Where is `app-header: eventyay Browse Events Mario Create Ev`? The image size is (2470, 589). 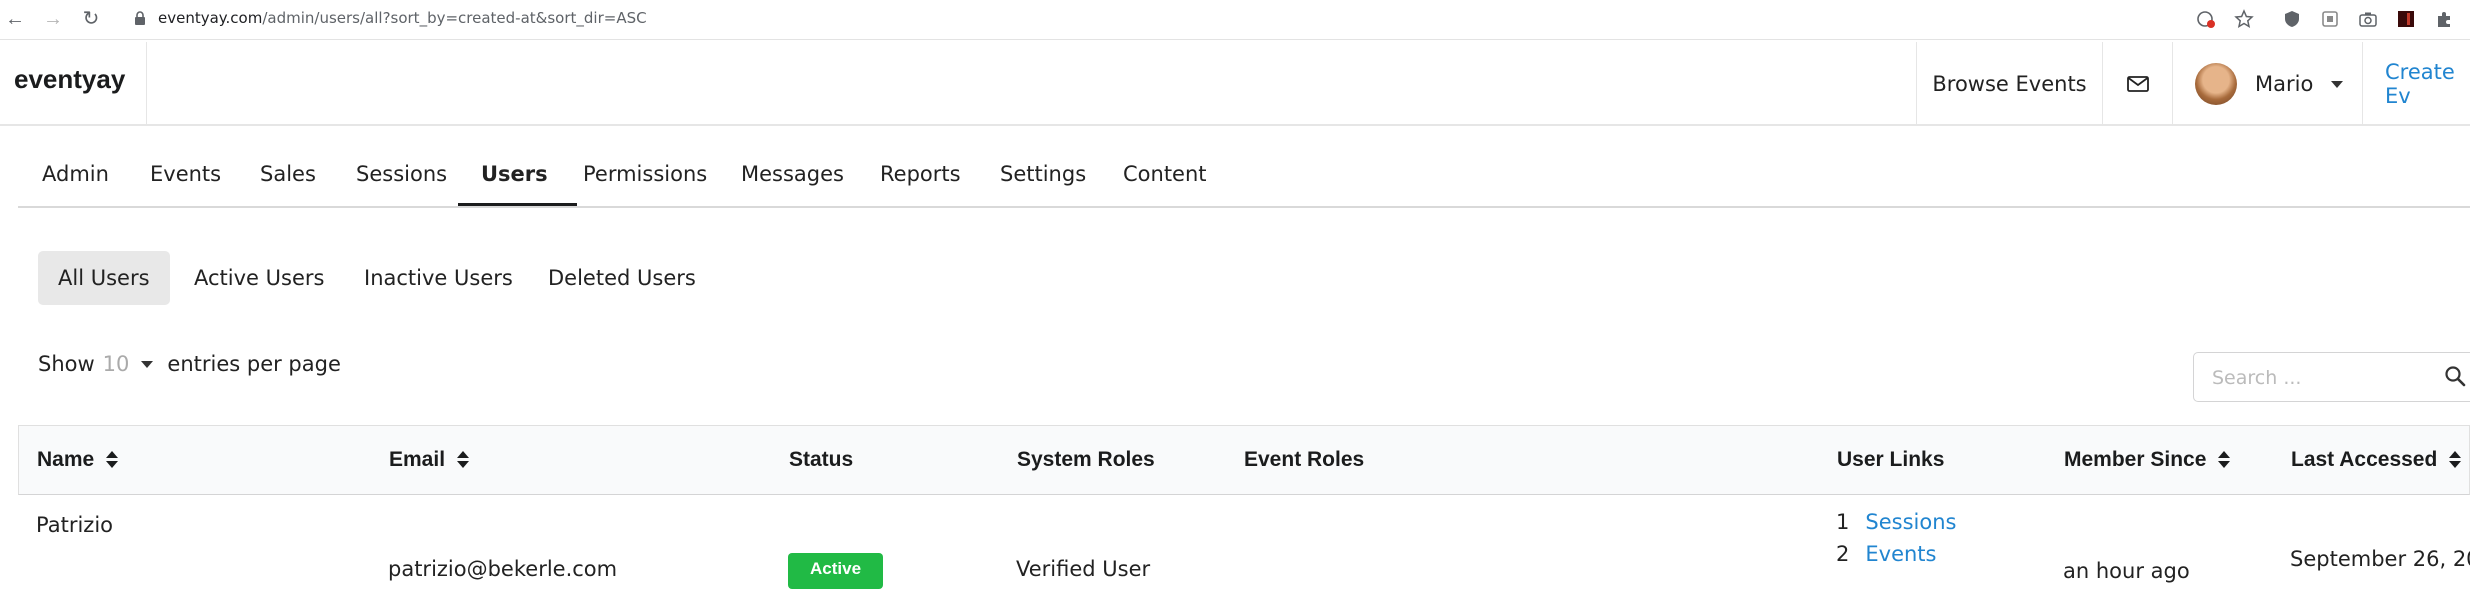
app-header: eventyay Browse Events Mario Create Ev is located at coordinates (1235, 84).